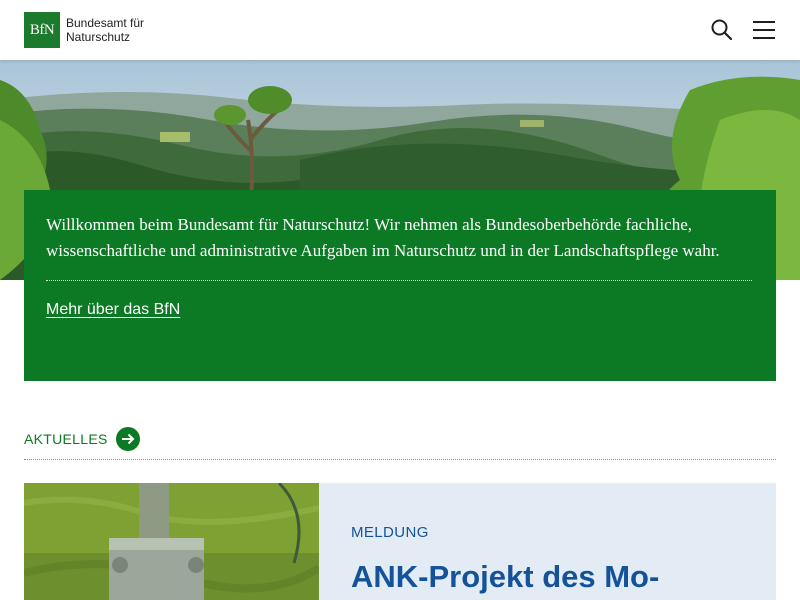 This screenshot has width=800, height=600. Describe the element at coordinates (390, 532) in the screenshot. I see `news-card-kicker: MELDUNG` at that location.